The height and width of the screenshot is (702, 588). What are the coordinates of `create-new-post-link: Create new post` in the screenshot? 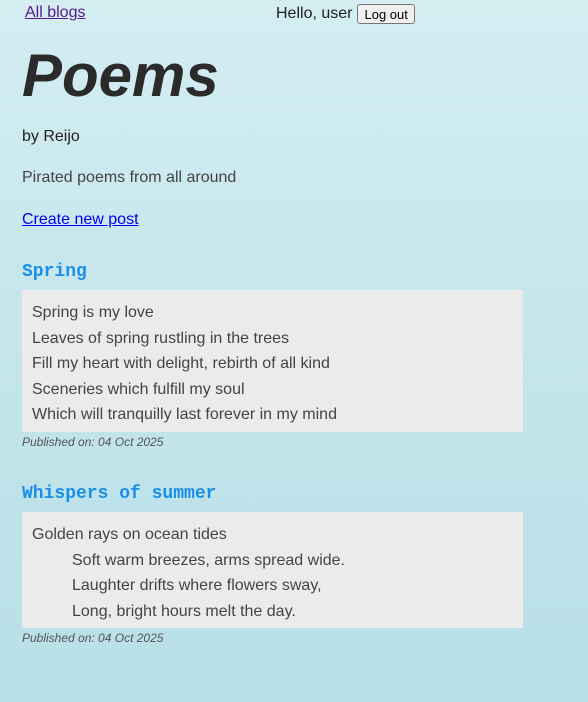 It's located at (80, 220).